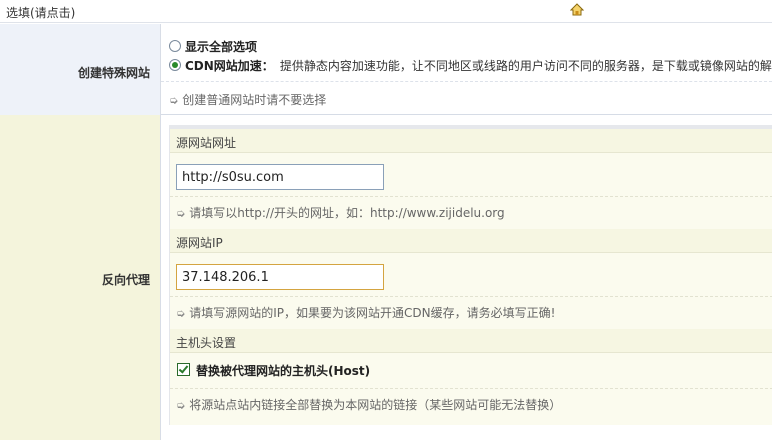 The width and height of the screenshot is (772, 440). What do you see at coordinates (280, 277) in the screenshot?
I see `source-ip-input` at bounding box center [280, 277].